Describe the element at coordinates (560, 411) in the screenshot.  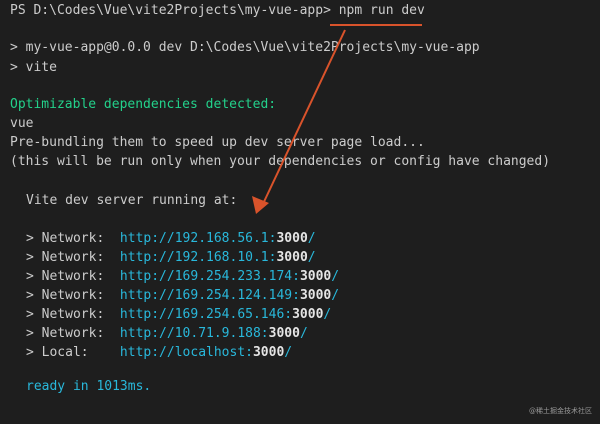
I see `watermark: @稀土掘金技术社区` at that location.